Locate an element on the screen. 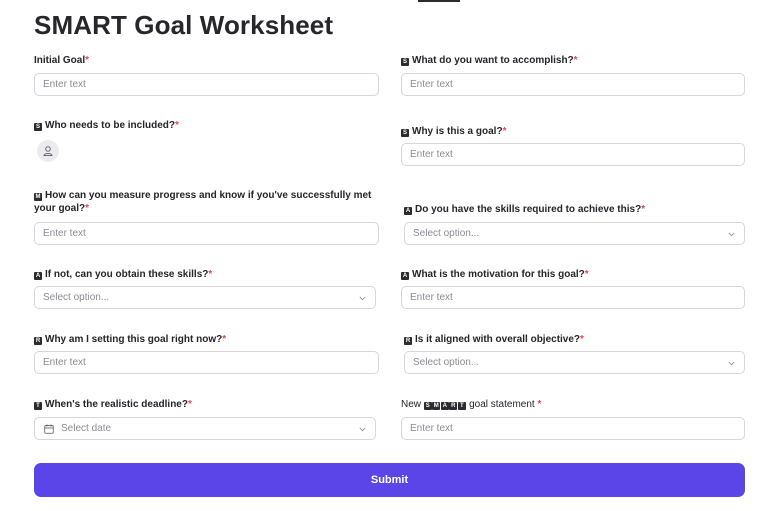  page-title: SMART Goal Worksheet is located at coordinates (184, 25).